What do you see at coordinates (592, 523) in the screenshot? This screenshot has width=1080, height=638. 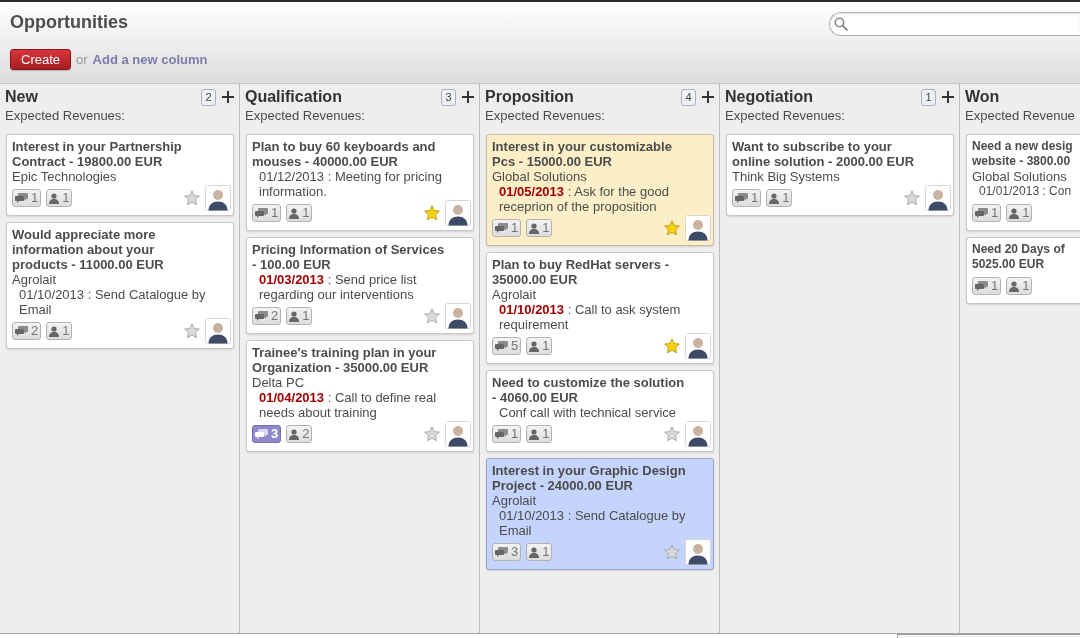 I see `activity-text: 01/10/2013 : Send Catalogue by Email` at bounding box center [592, 523].